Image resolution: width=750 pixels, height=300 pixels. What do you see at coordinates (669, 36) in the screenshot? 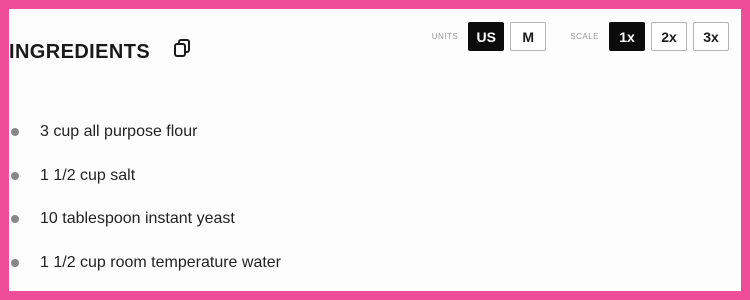
I see `scale-2x-button: 2x` at bounding box center [669, 36].